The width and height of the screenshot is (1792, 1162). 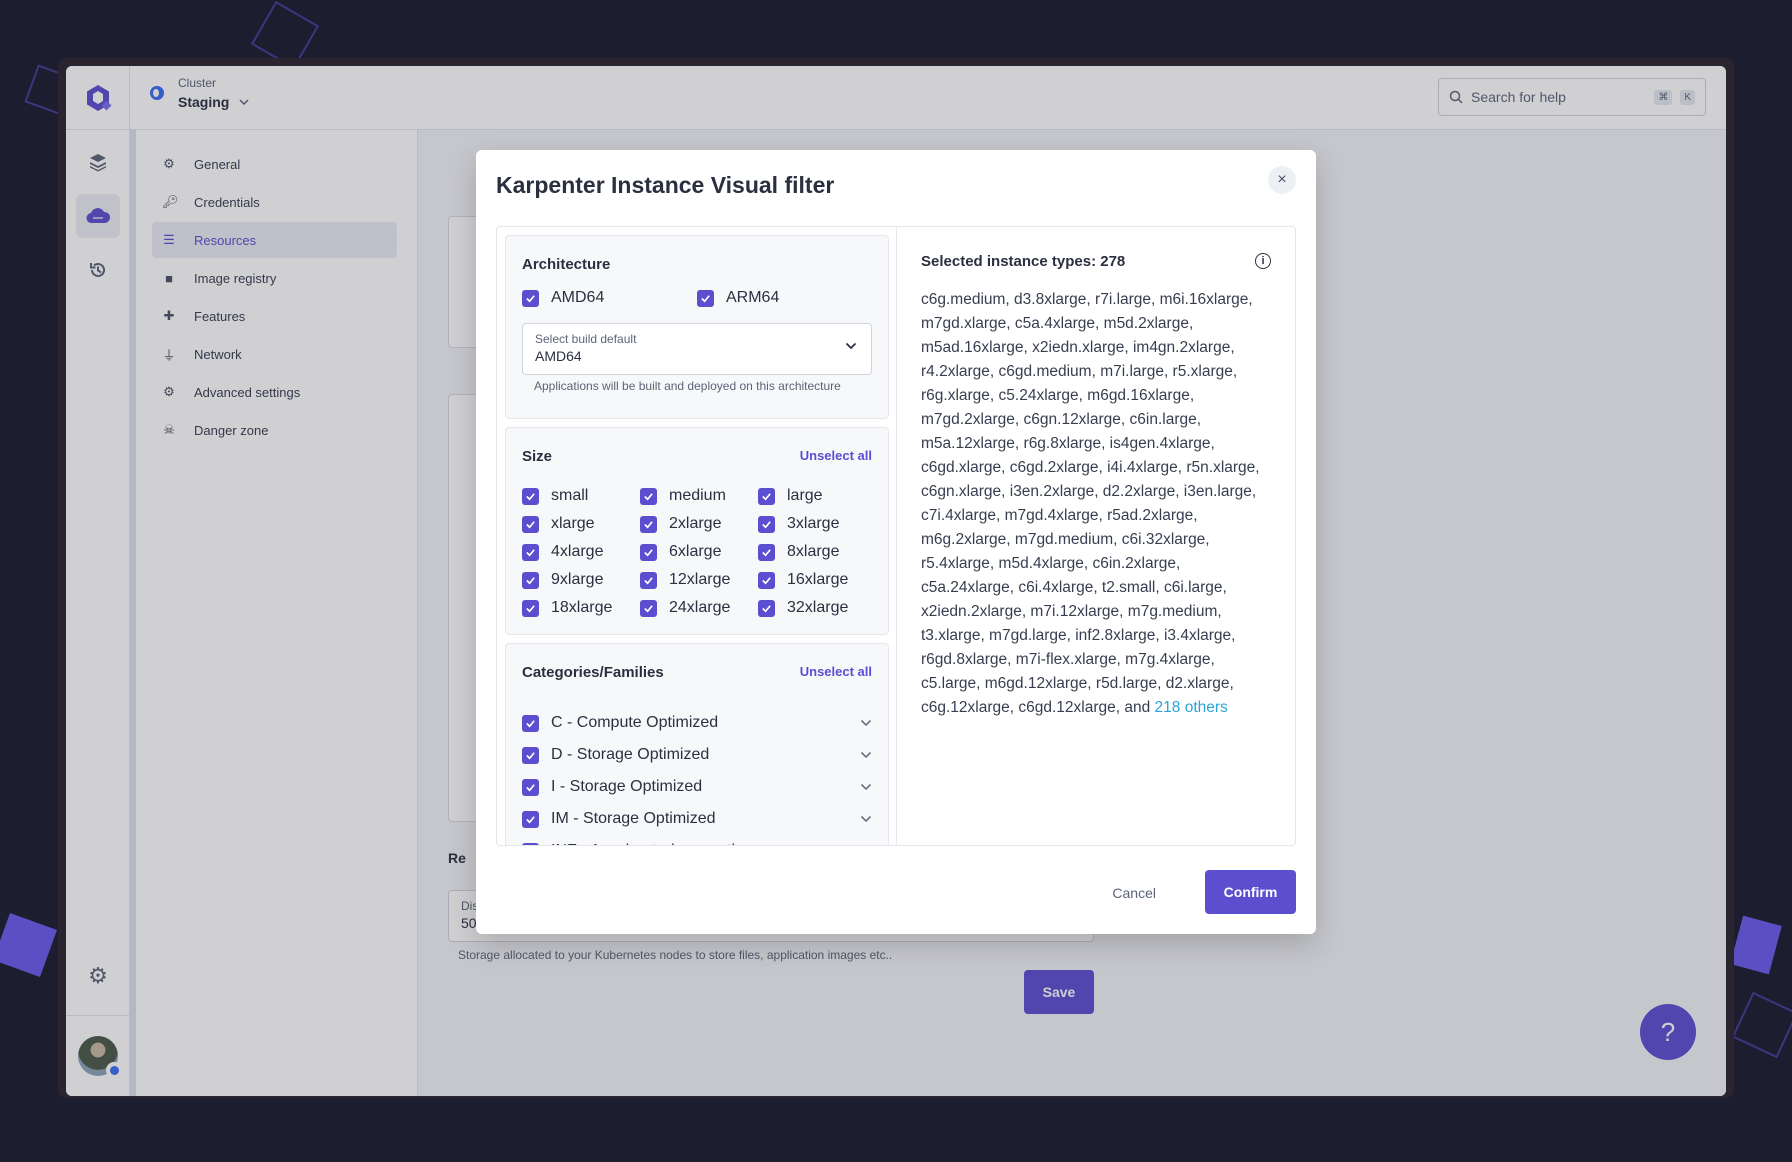 What do you see at coordinates (784, 298) in the screenshot?
I see `checkbox-arm64: ARM64` at bounding box center [784, 298].